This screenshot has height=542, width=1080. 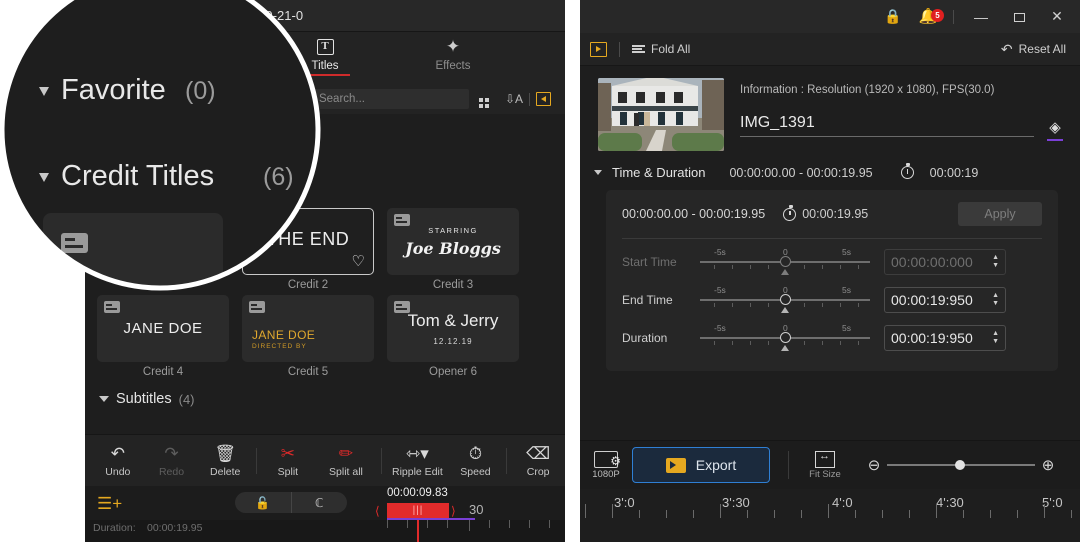 I want to click on trim-right-handle: ⟩, so click(x=453, y=511).